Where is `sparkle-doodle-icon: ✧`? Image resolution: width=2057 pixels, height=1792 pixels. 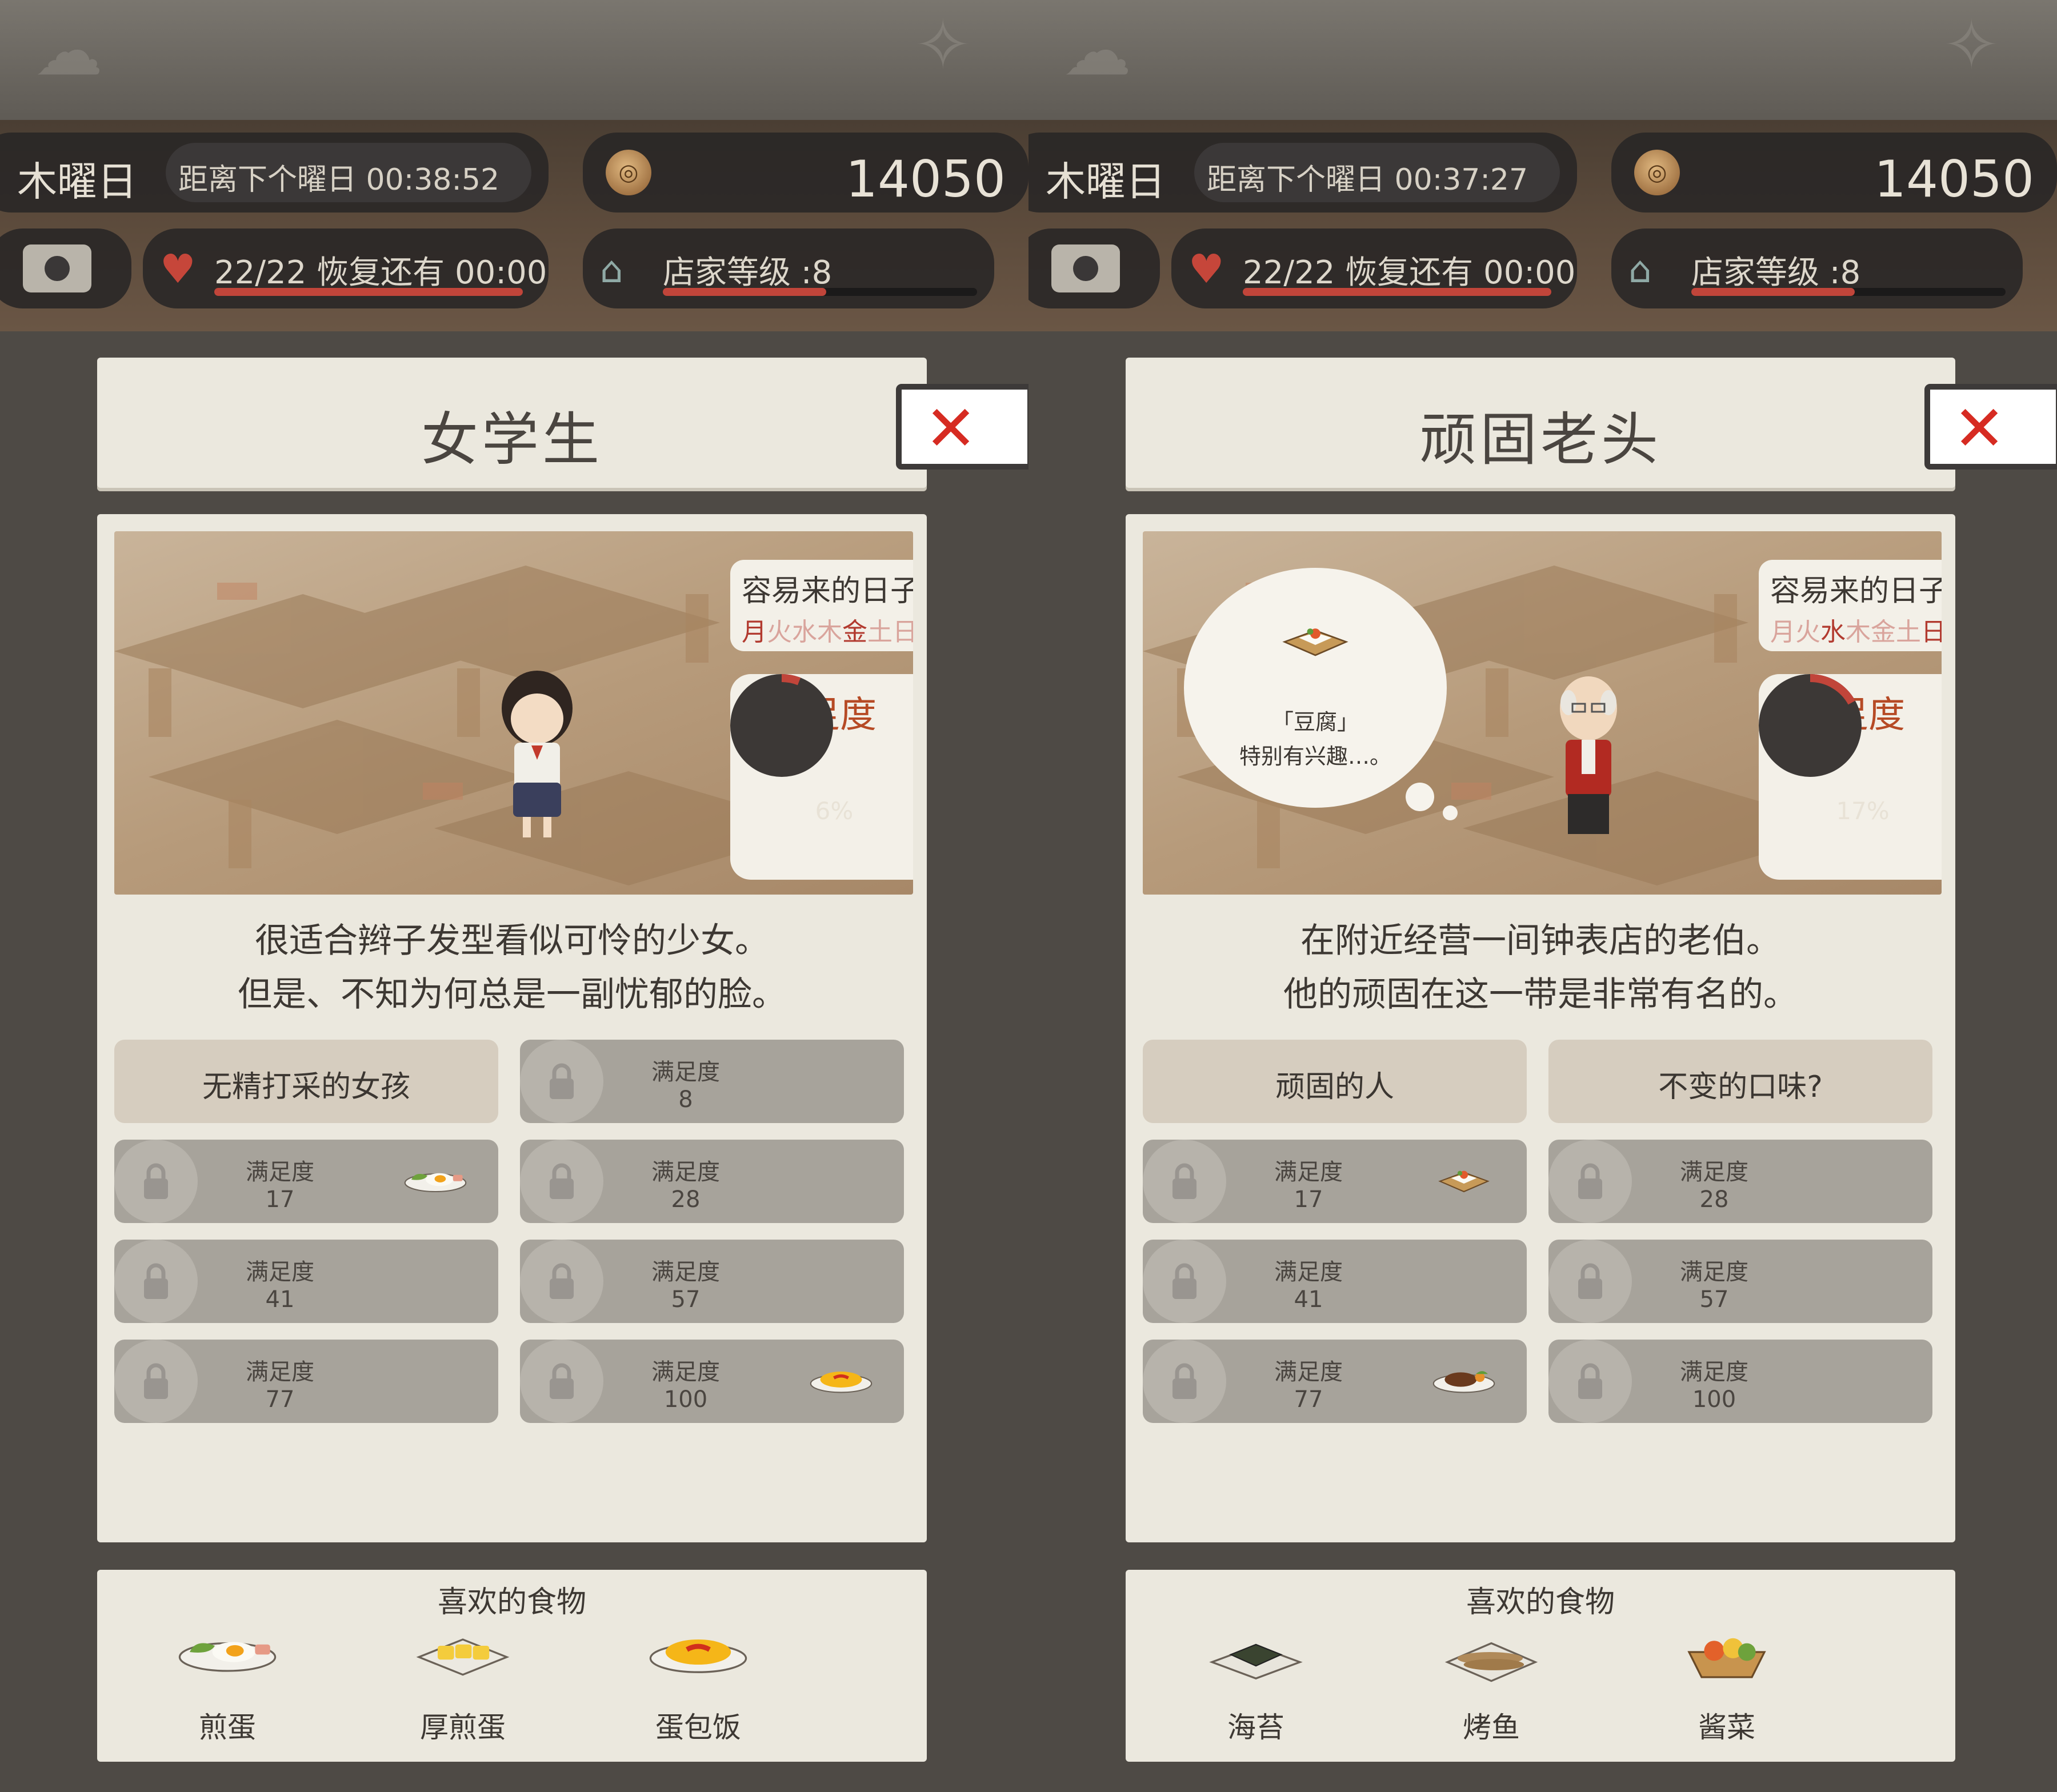
sparkle-doodle-icon: ✧ is located at coordinates (1971, 46).